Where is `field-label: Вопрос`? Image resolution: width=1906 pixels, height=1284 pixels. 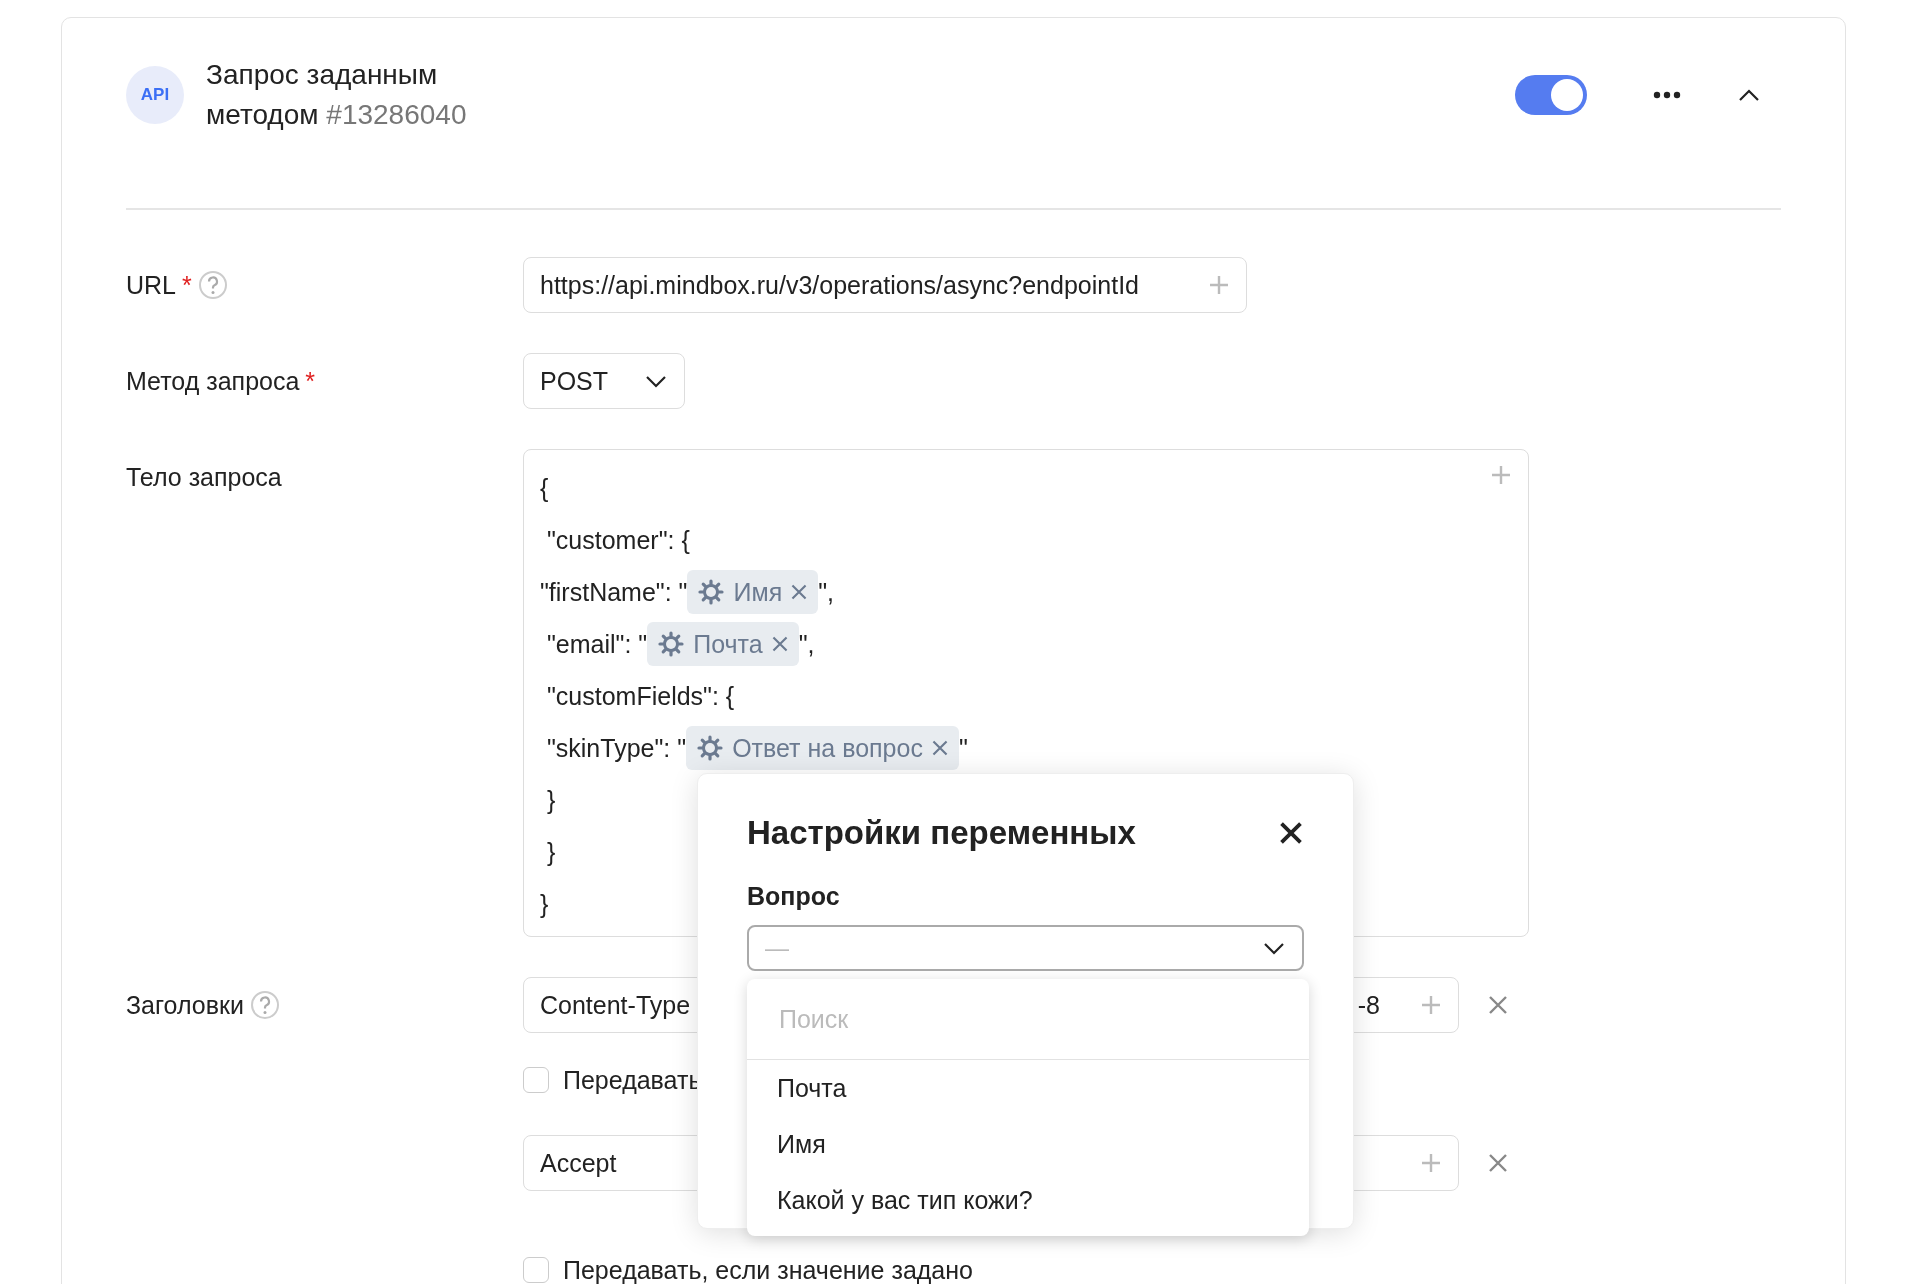 field-label: Вопрос is located at coordinates (794, 896).